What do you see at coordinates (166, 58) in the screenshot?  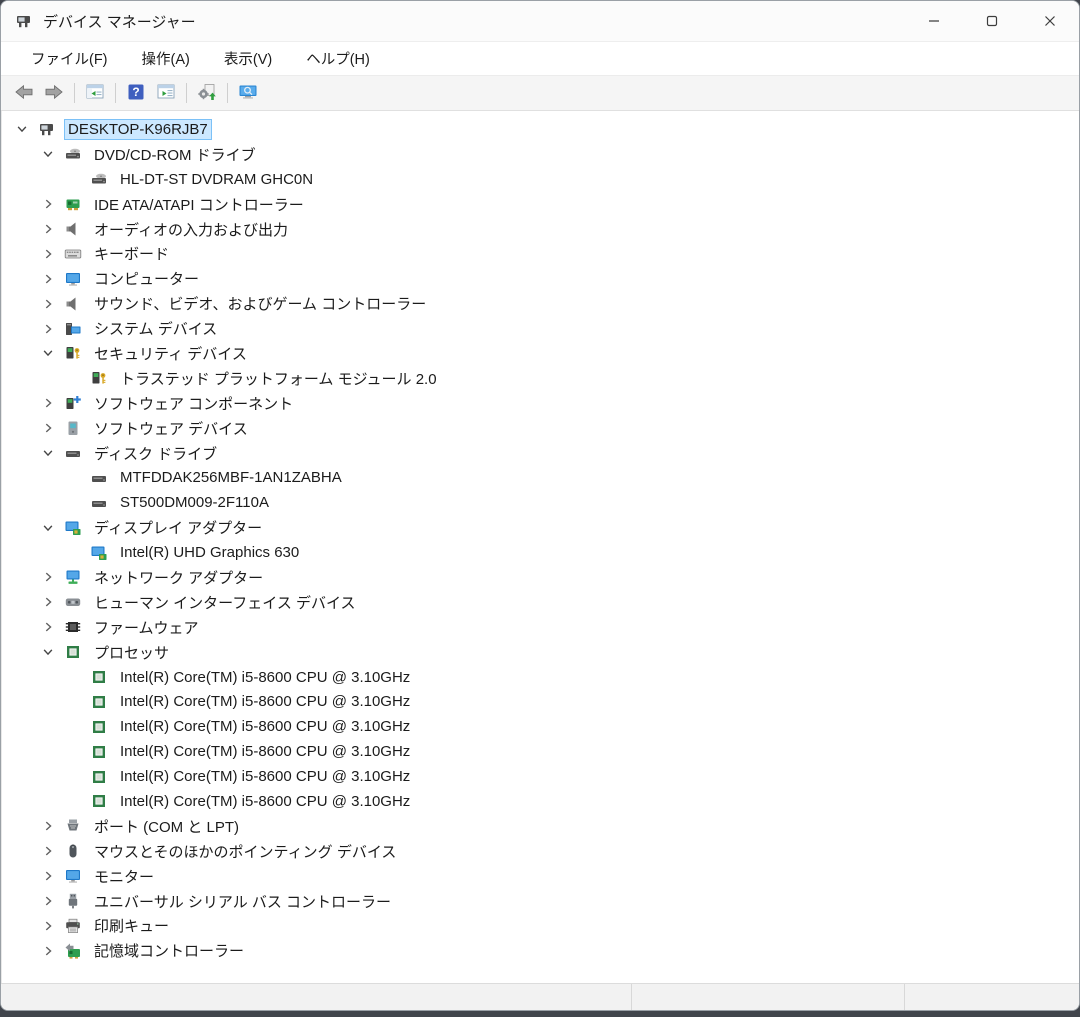 I see `menu-action: 操作(A)` at bounding box center [166, 58].